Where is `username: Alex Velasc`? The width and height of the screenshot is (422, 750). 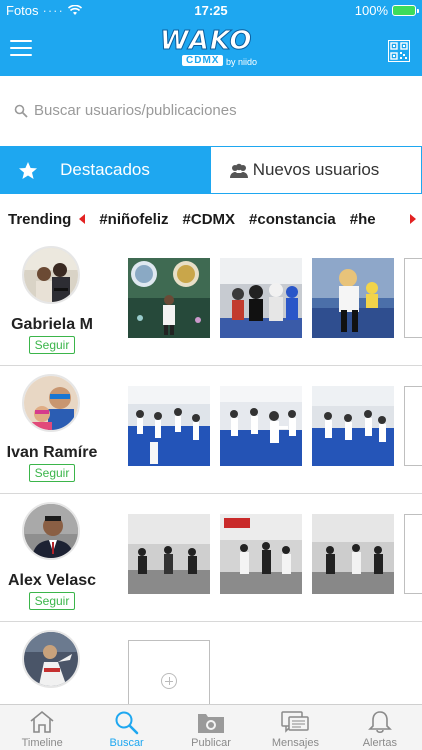 username: Alex Velasc is located at coordinates (52, 581).